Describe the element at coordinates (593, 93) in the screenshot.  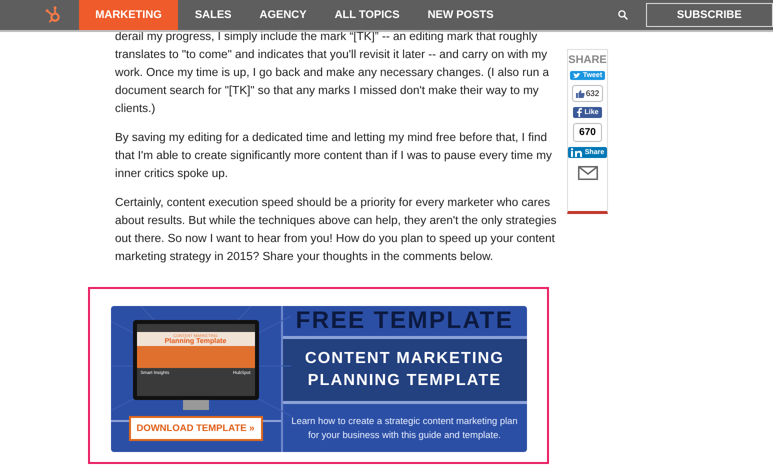
I see `like-number: 632` at that location.